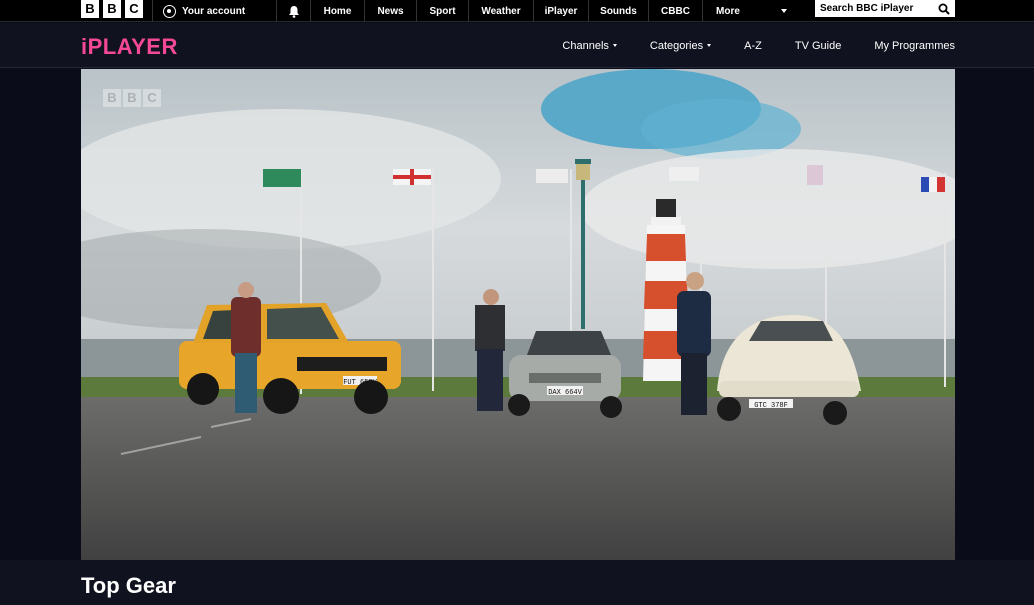 This screenshot has width=1034, height=605. What do you see at coordinates (771, 406) in the screenshot?
I see `white-car-plate: GTC 378F` at bounding box center [771, 406].